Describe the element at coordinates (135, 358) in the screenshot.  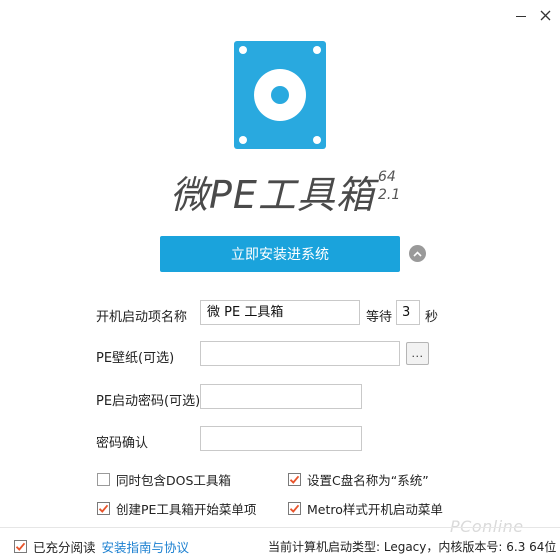
I see `wallpaper-label: PE壁纸(可选)` at that location.